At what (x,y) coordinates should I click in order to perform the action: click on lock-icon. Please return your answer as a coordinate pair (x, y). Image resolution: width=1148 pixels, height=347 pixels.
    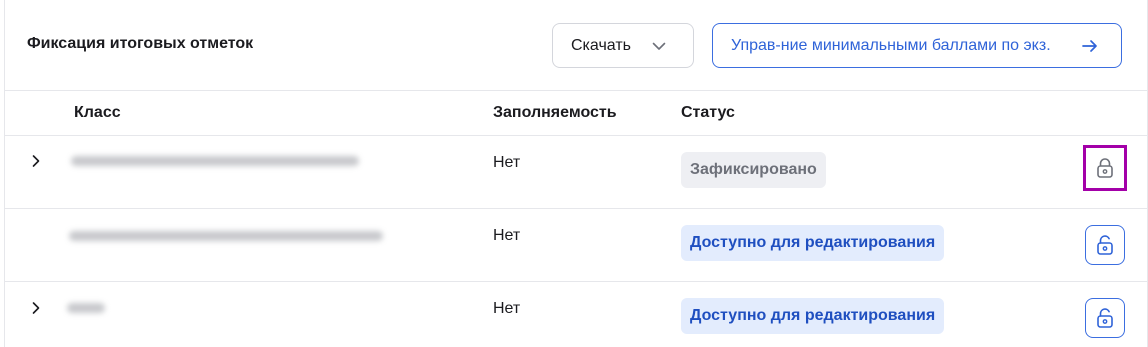
    Looking at the image, I should click on (1105, 168).